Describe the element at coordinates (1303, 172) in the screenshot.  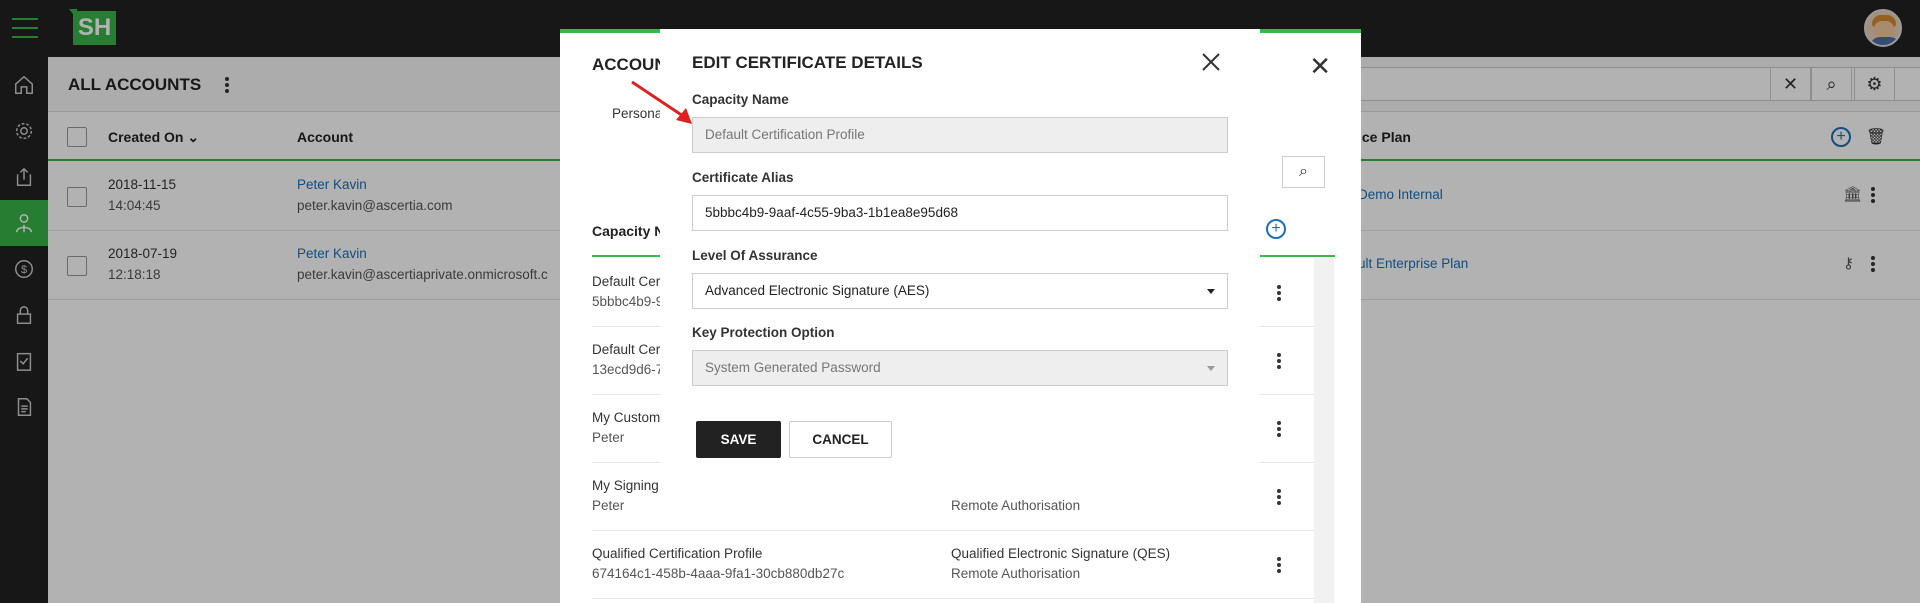
I see `dialog-search-icon: ⌕` at that location.